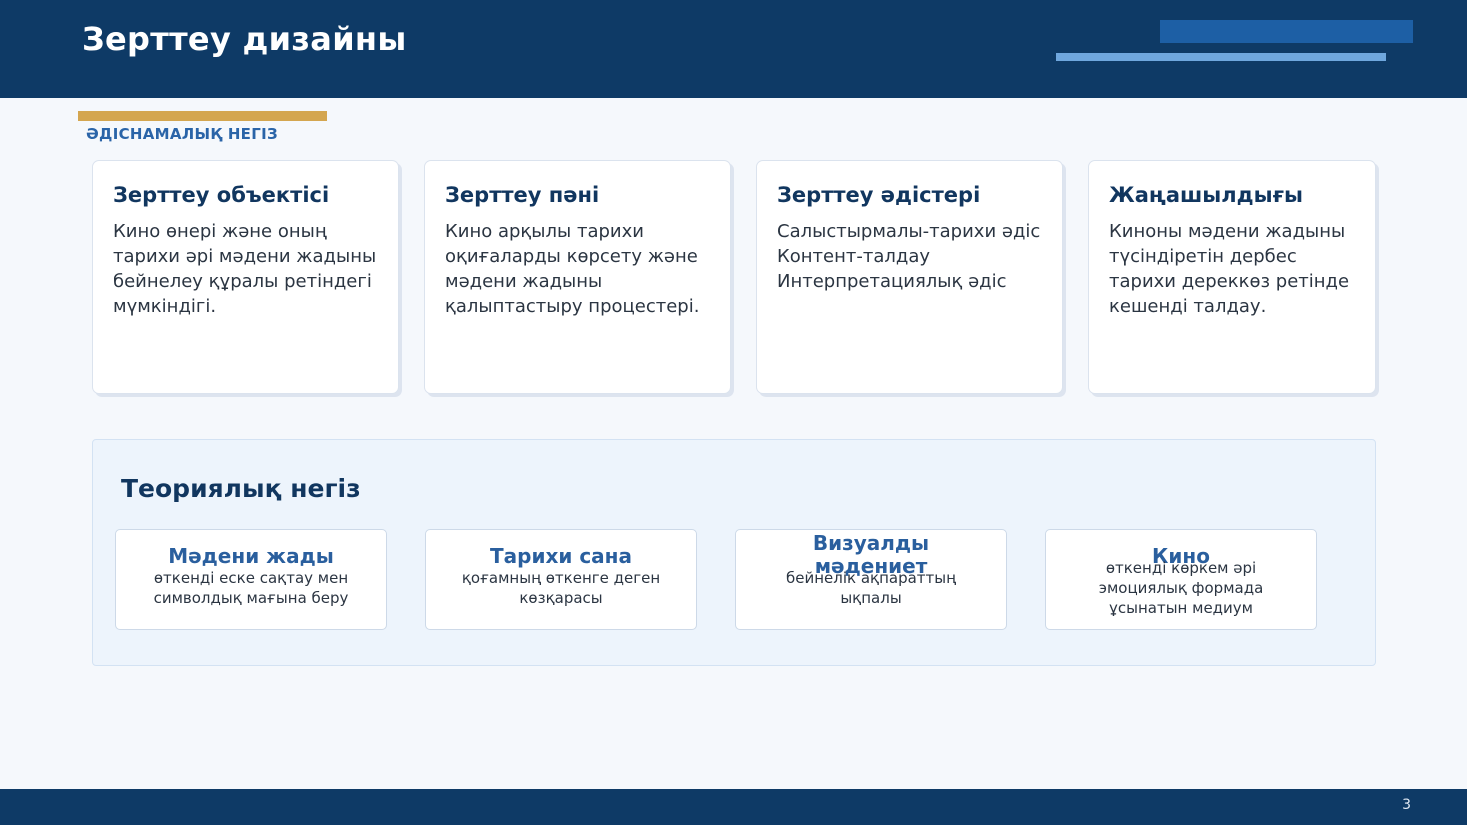 The height and width of the screenshot is (825, 1467). I want to click on header-decor-bar-bottom, so click(1221, 57).